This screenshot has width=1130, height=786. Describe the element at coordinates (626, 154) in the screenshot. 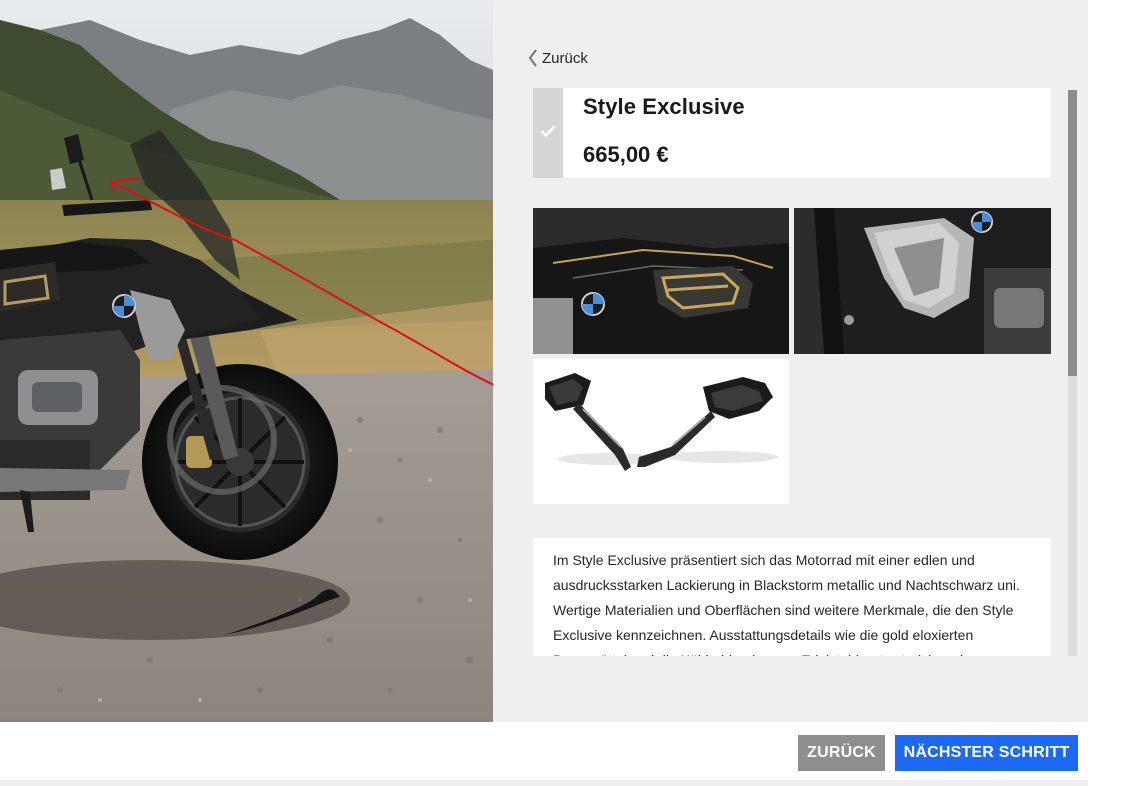

I see `option-price: 665,00 €` at that location.